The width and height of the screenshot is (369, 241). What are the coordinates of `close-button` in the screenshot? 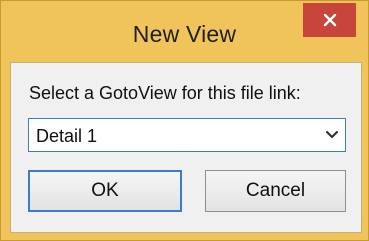 It's located at (329, 20).